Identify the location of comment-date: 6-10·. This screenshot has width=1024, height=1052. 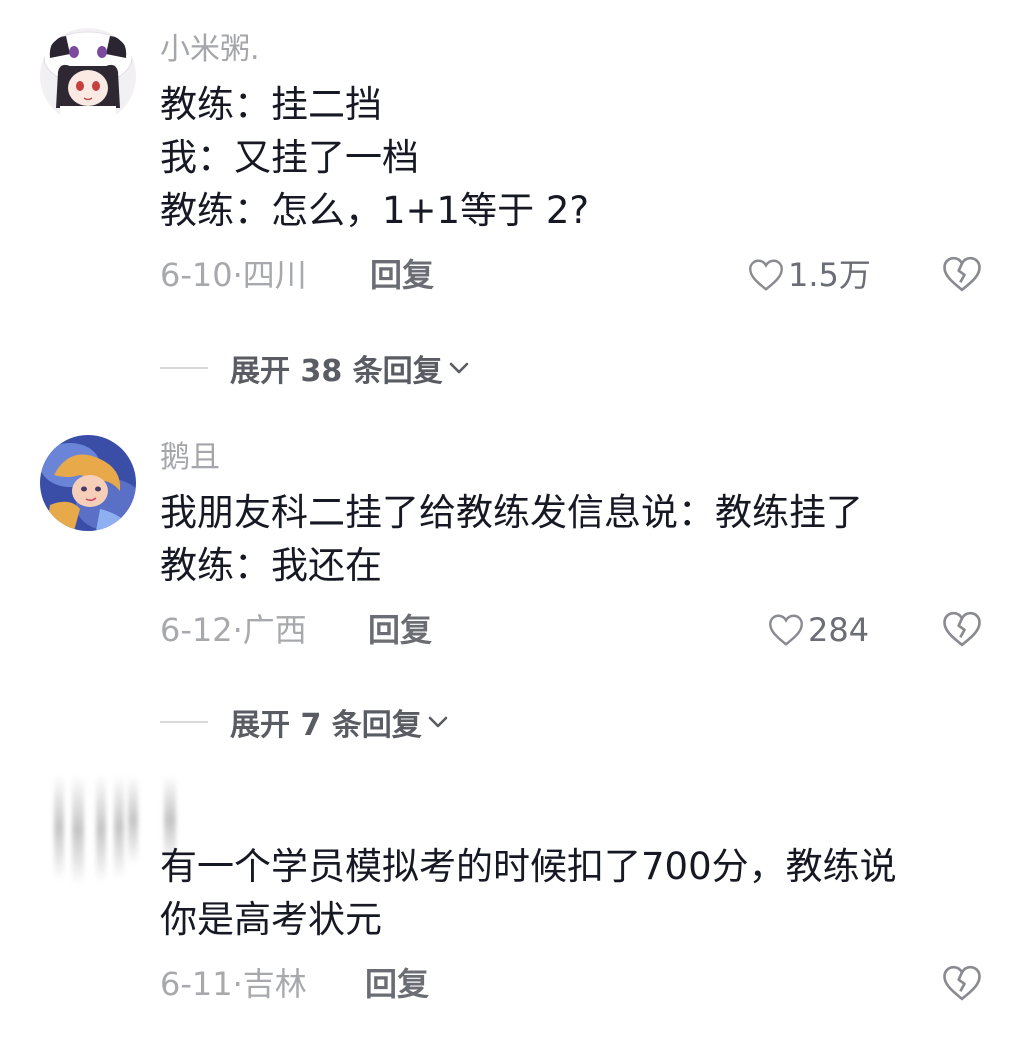
(201, 275).